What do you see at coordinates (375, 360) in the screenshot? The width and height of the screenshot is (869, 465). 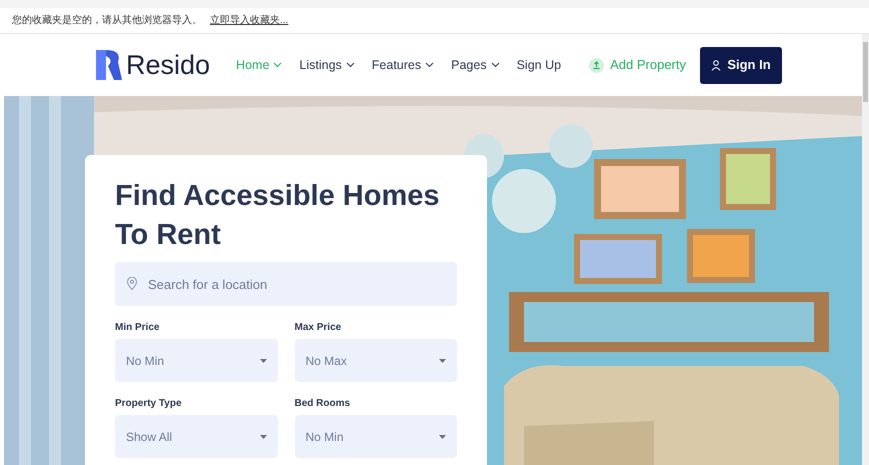 I see `filter-select: No Max` at bounding box center [375, 360].